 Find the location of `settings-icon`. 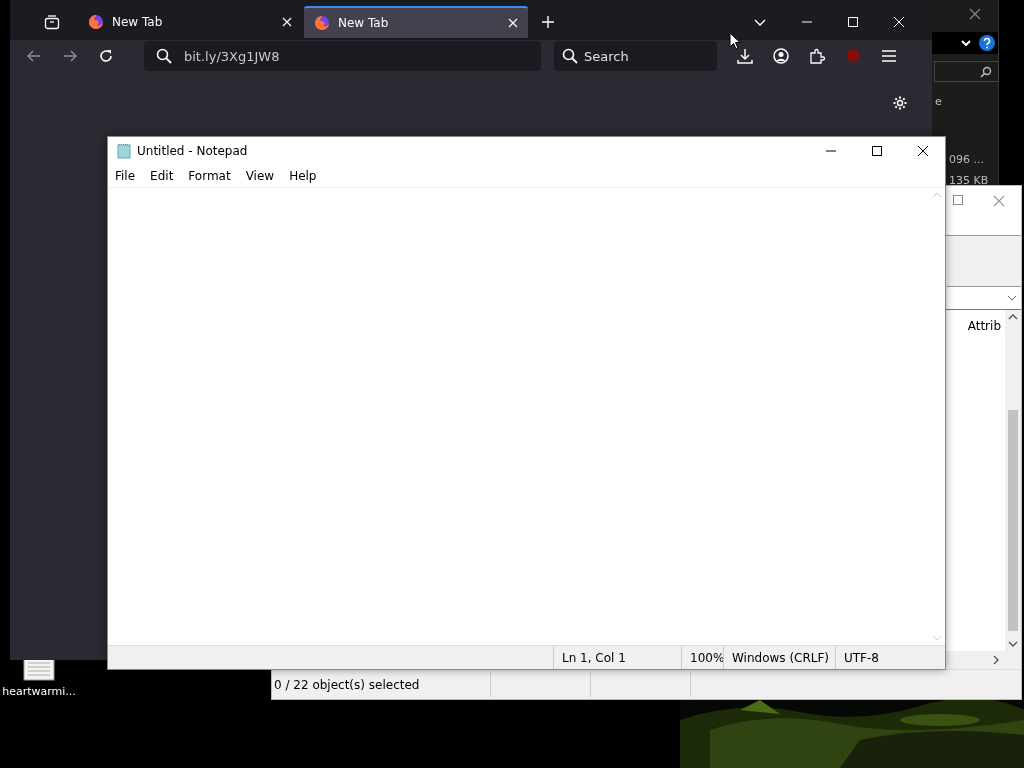

settings-icon is located at coordinates (900, 103).